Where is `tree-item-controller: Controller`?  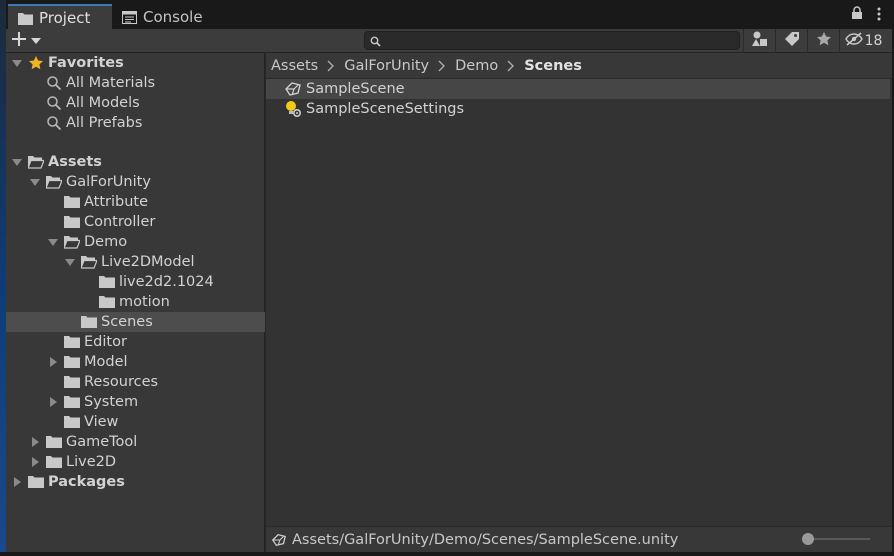 tree-item-controller: Controller is located at coordinates (135, 222).